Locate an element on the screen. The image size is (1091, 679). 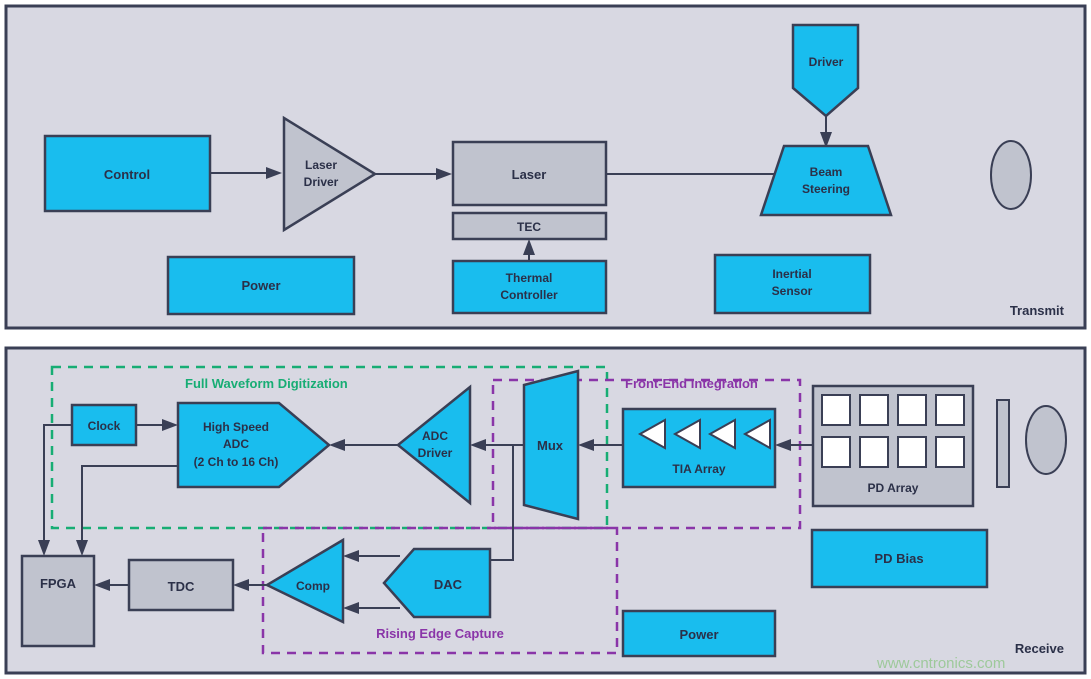
block-mux: Mux is located at coordinates (551, 445).